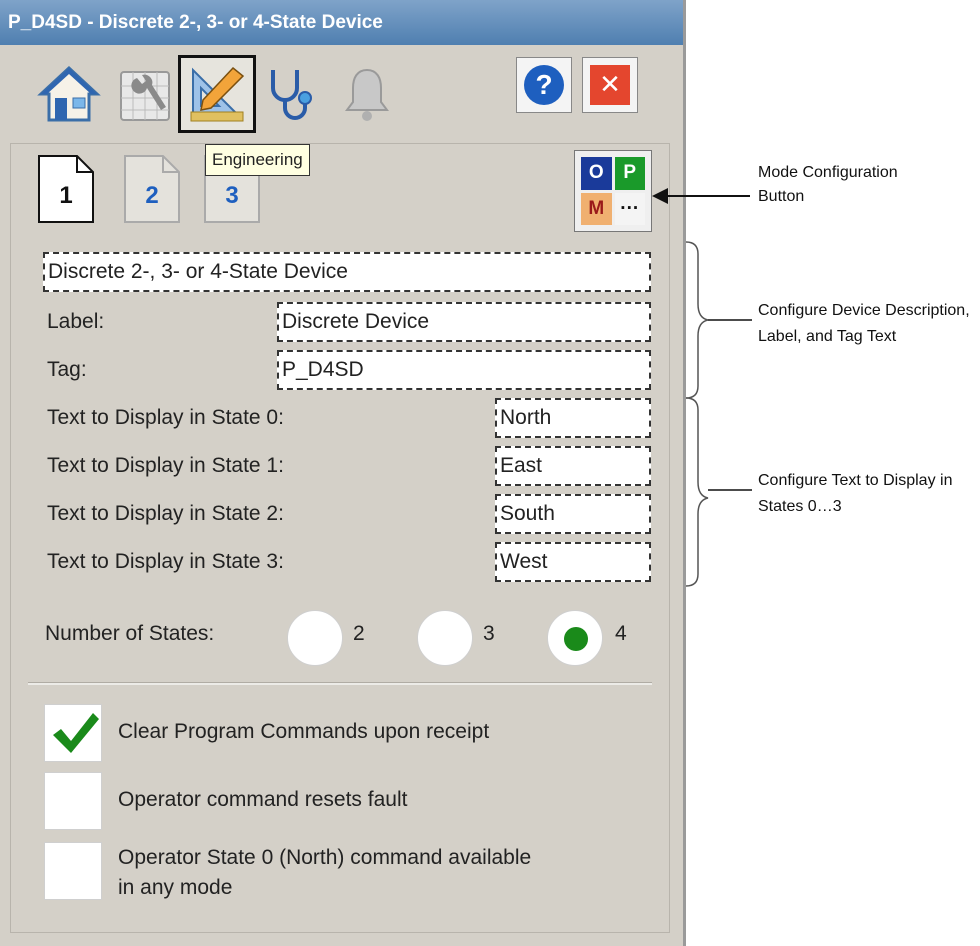 The width and height of the screenshot is (980, 946). Describe the element at coordinates (800, 506) in the screenshot. I see `annotation-states-line2: States 0…3` at that location.